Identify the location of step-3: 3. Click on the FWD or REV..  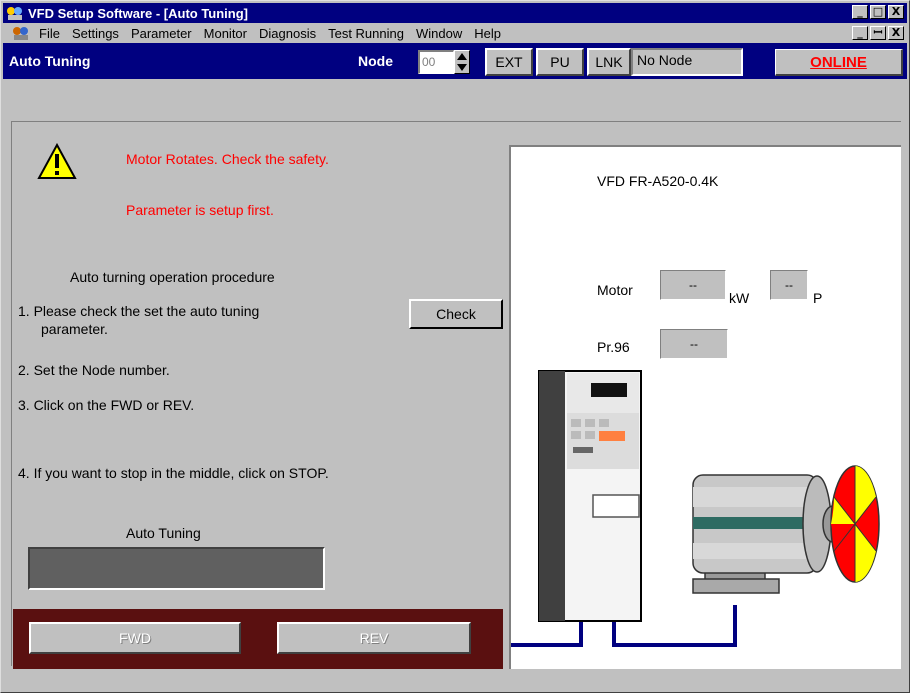
(106, 405).